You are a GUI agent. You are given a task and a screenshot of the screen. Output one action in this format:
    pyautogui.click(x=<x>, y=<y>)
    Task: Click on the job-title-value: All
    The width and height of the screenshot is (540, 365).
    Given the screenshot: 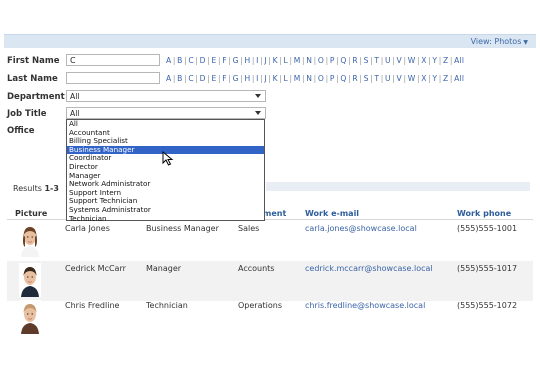 What is the action you would take?
    pyautogui.click(x=75, y=113)
    